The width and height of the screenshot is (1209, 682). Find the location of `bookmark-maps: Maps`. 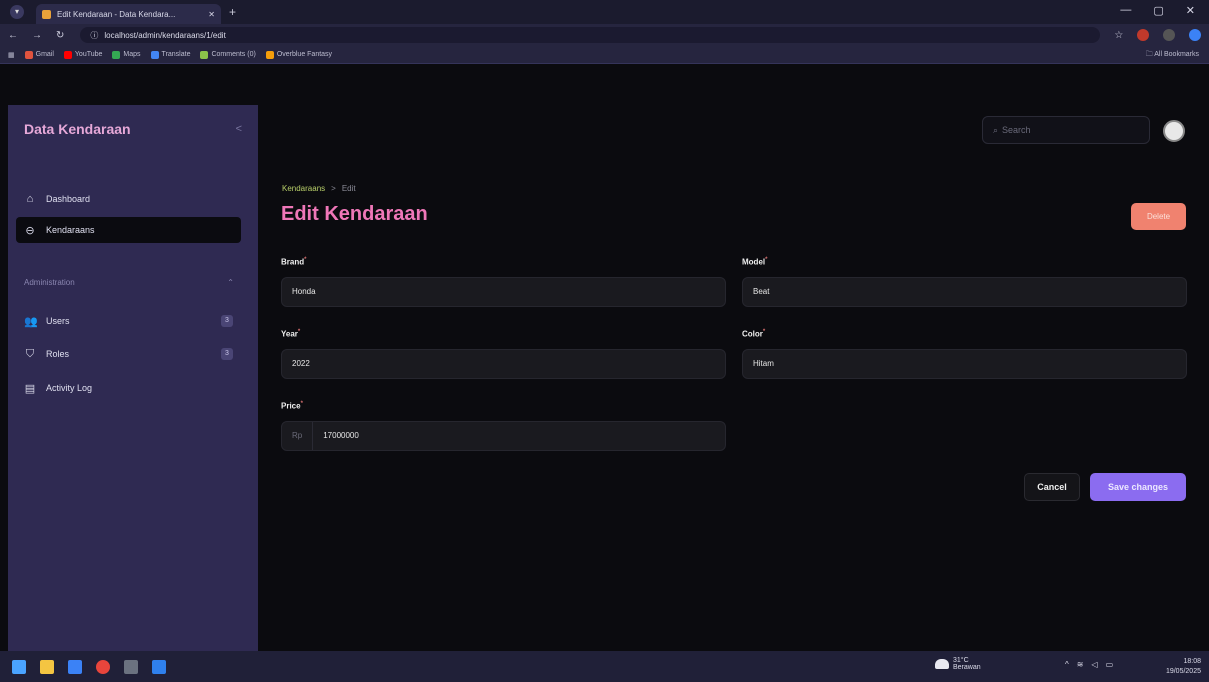

bookmark-maps: Maps is located at coordinates (126, 54).